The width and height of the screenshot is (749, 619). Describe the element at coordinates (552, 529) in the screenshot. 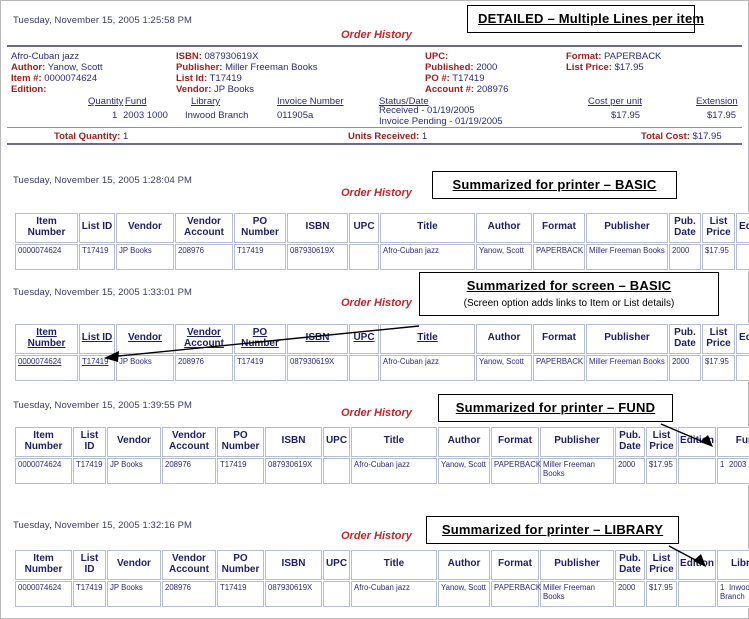

I see `callout-printer-library-title: Summarized for printer – LIBRARY` at that location.